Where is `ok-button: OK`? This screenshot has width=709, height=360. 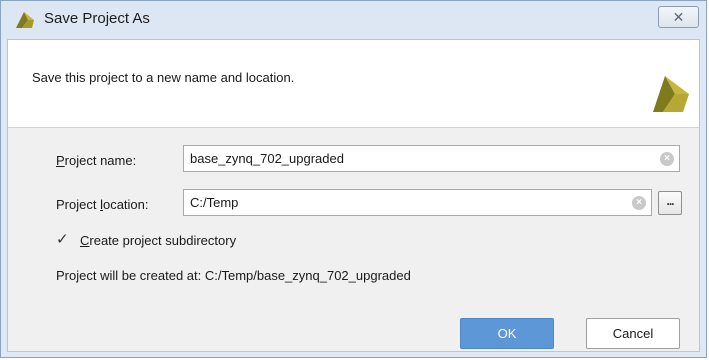
ok-button: OK is located at coordinates (507, 333).